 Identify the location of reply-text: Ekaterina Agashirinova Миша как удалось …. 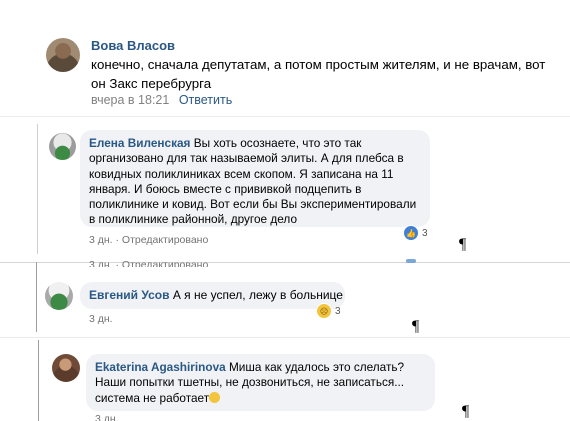
(263, 383).